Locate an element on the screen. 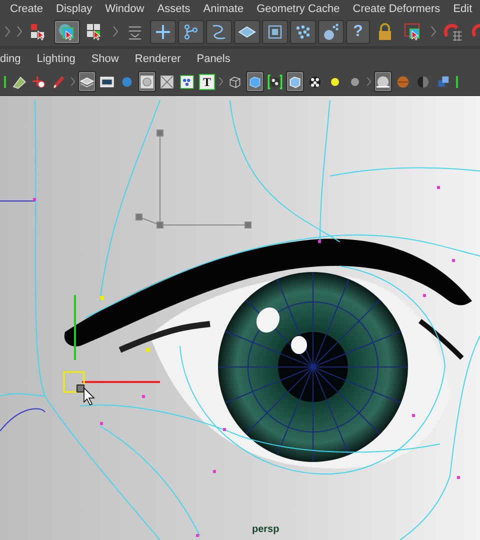  camera-label: persp is located at coordinates (266, 529).